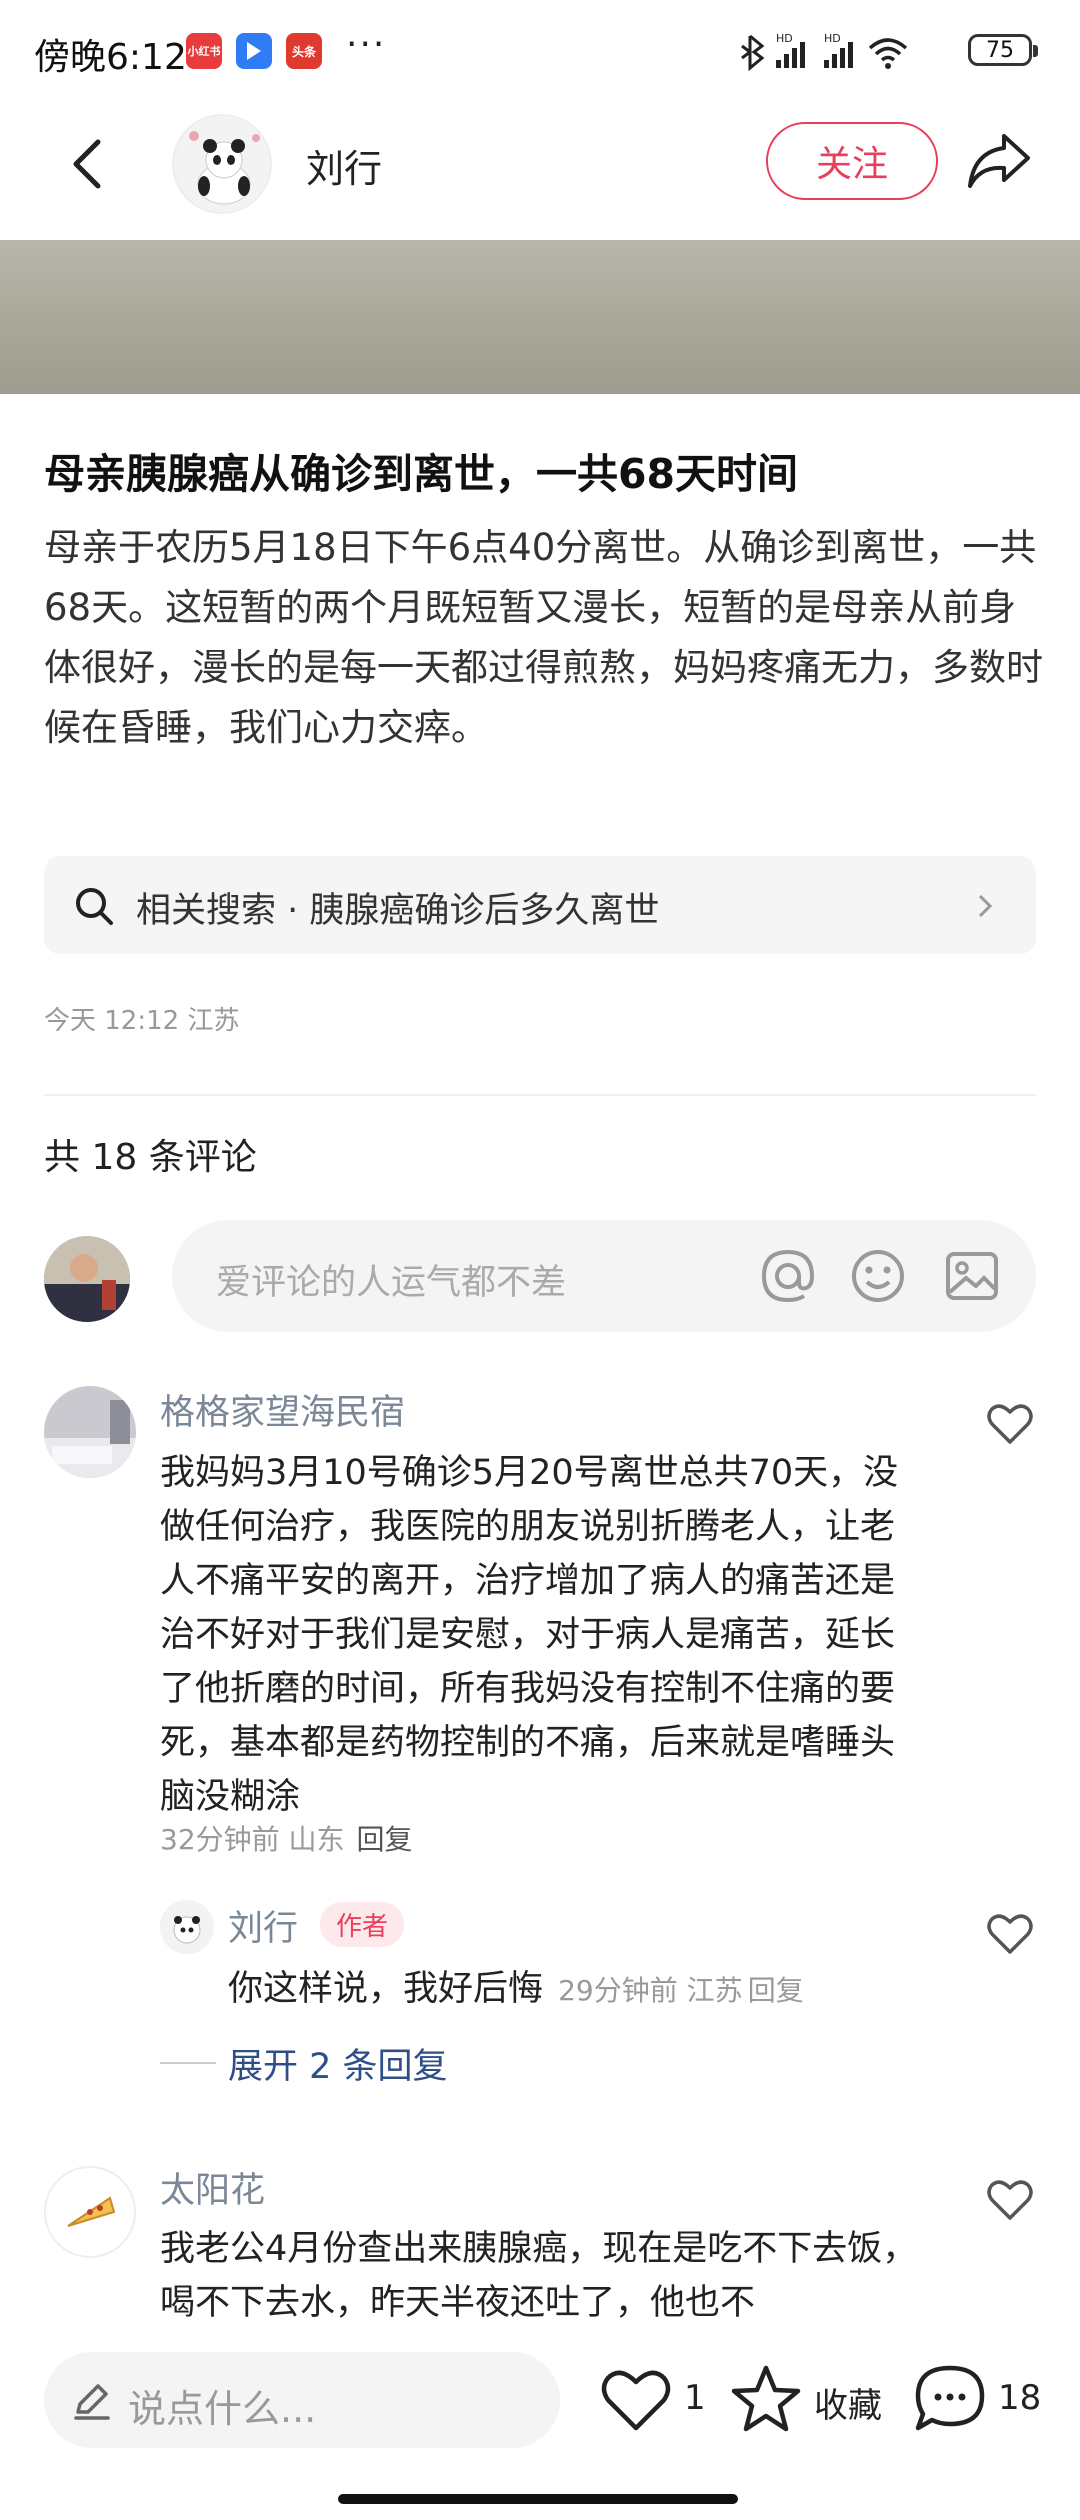  What do you see at coordinates (848, 2402) in the screenshot?
I see `collect-label: 收藏` at bounding box center [848, 2402].